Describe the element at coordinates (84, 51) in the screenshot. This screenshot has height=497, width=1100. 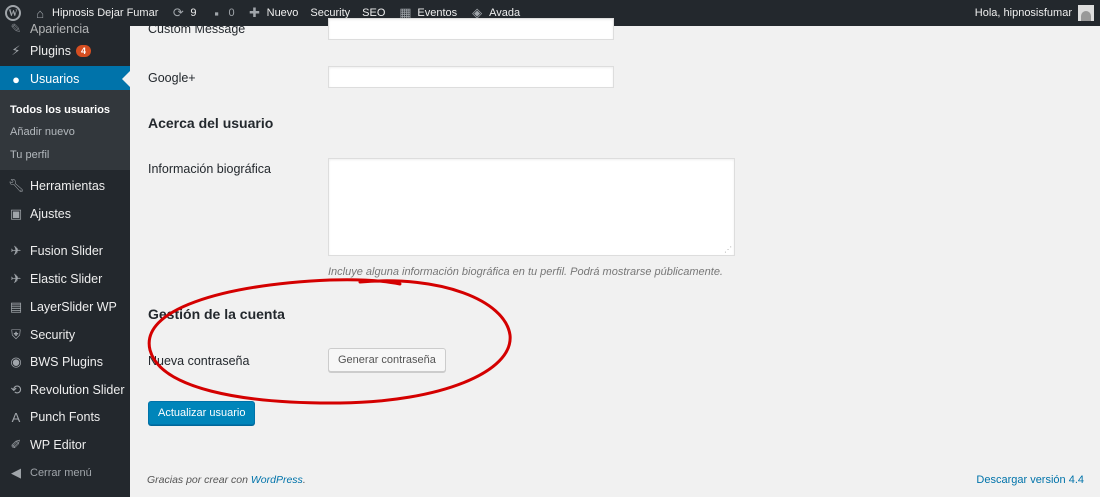
I see `plugins-update-badge: 4` at that location.